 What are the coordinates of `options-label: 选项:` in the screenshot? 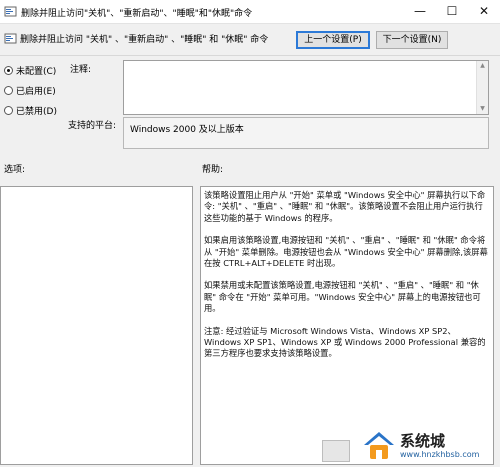 It's located at (15, 170).